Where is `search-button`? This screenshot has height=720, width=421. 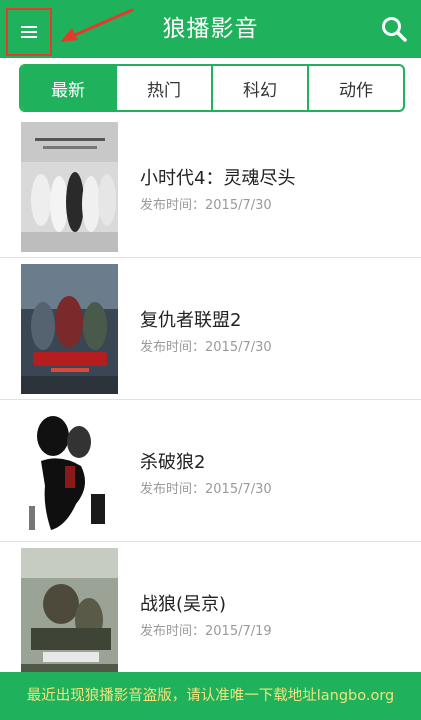
search-button is located at coordinates (394, 29).